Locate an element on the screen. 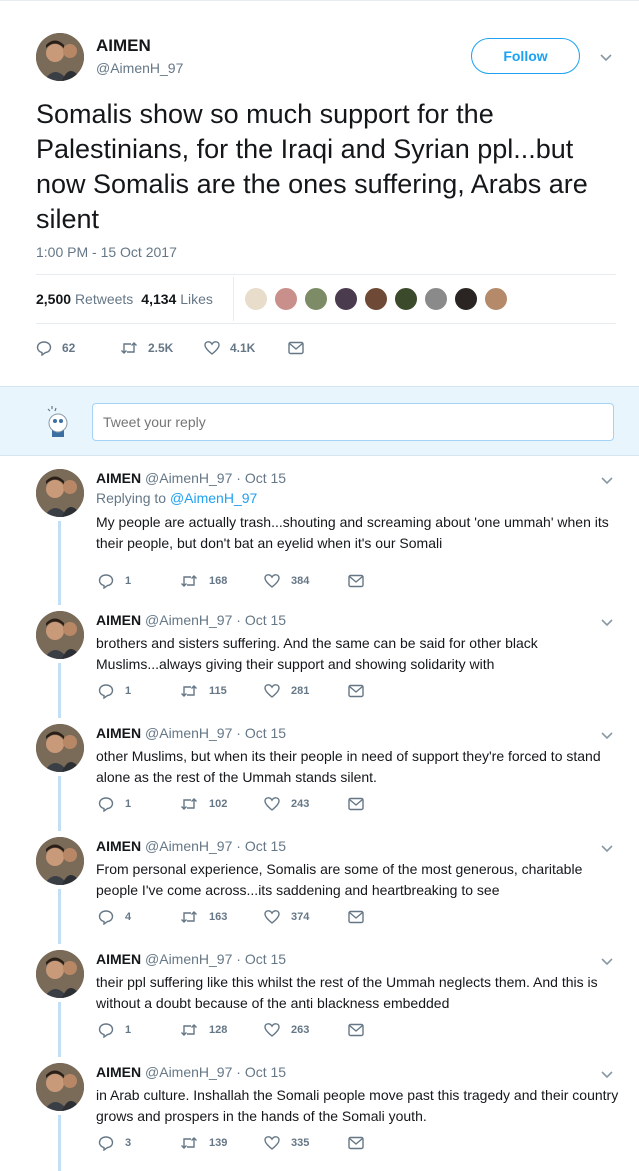 Image resolution: width=639 pixels, height=1171 pixels. tweet-timestamp: 1:00 PM - 15 Oct 2017 is located at coordinates (106, 252).